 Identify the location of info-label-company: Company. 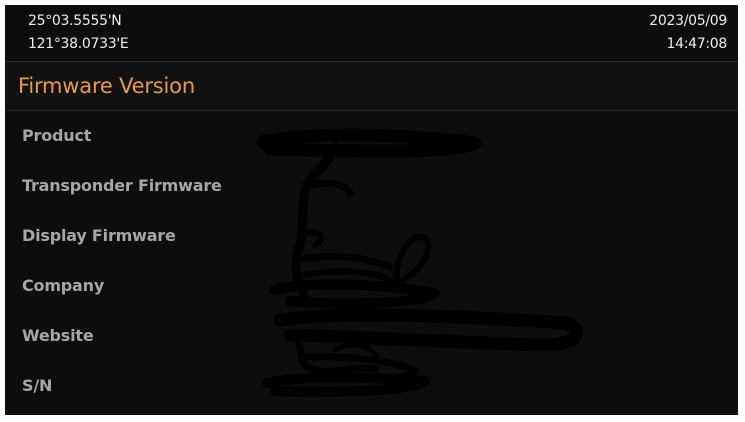
(63, 285).